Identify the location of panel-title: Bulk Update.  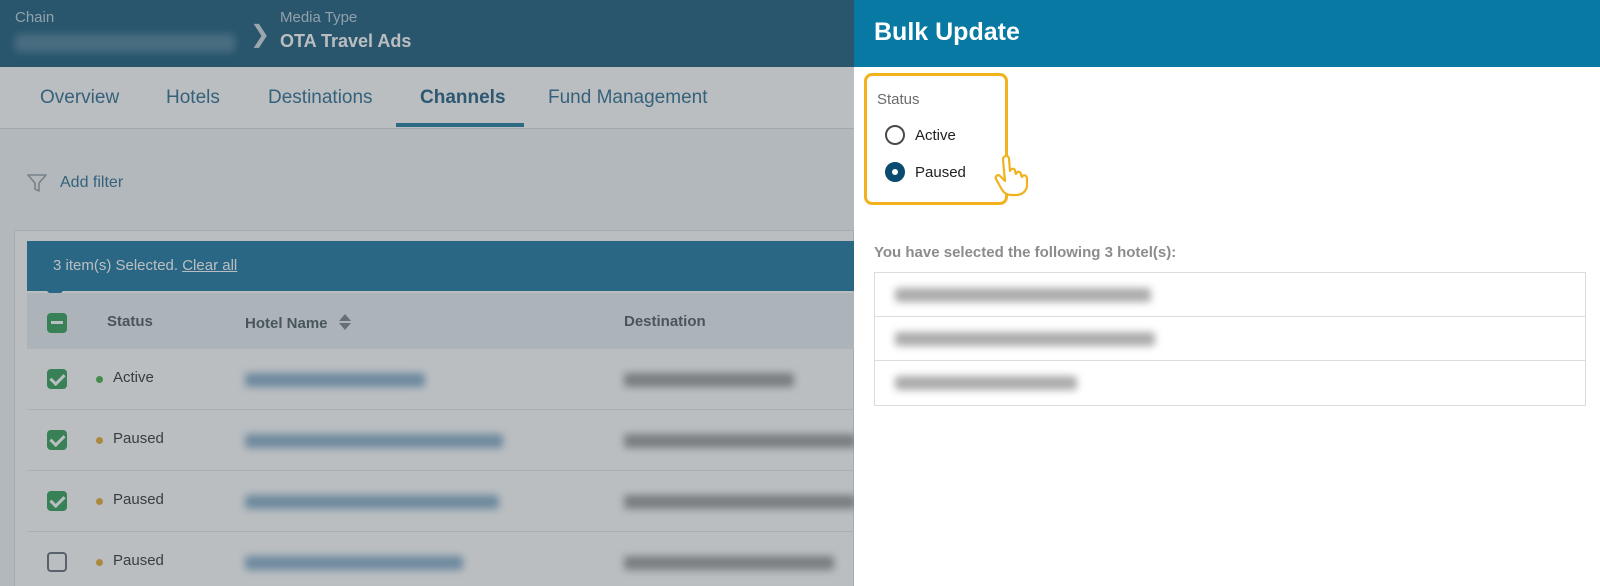
(1227, 33).